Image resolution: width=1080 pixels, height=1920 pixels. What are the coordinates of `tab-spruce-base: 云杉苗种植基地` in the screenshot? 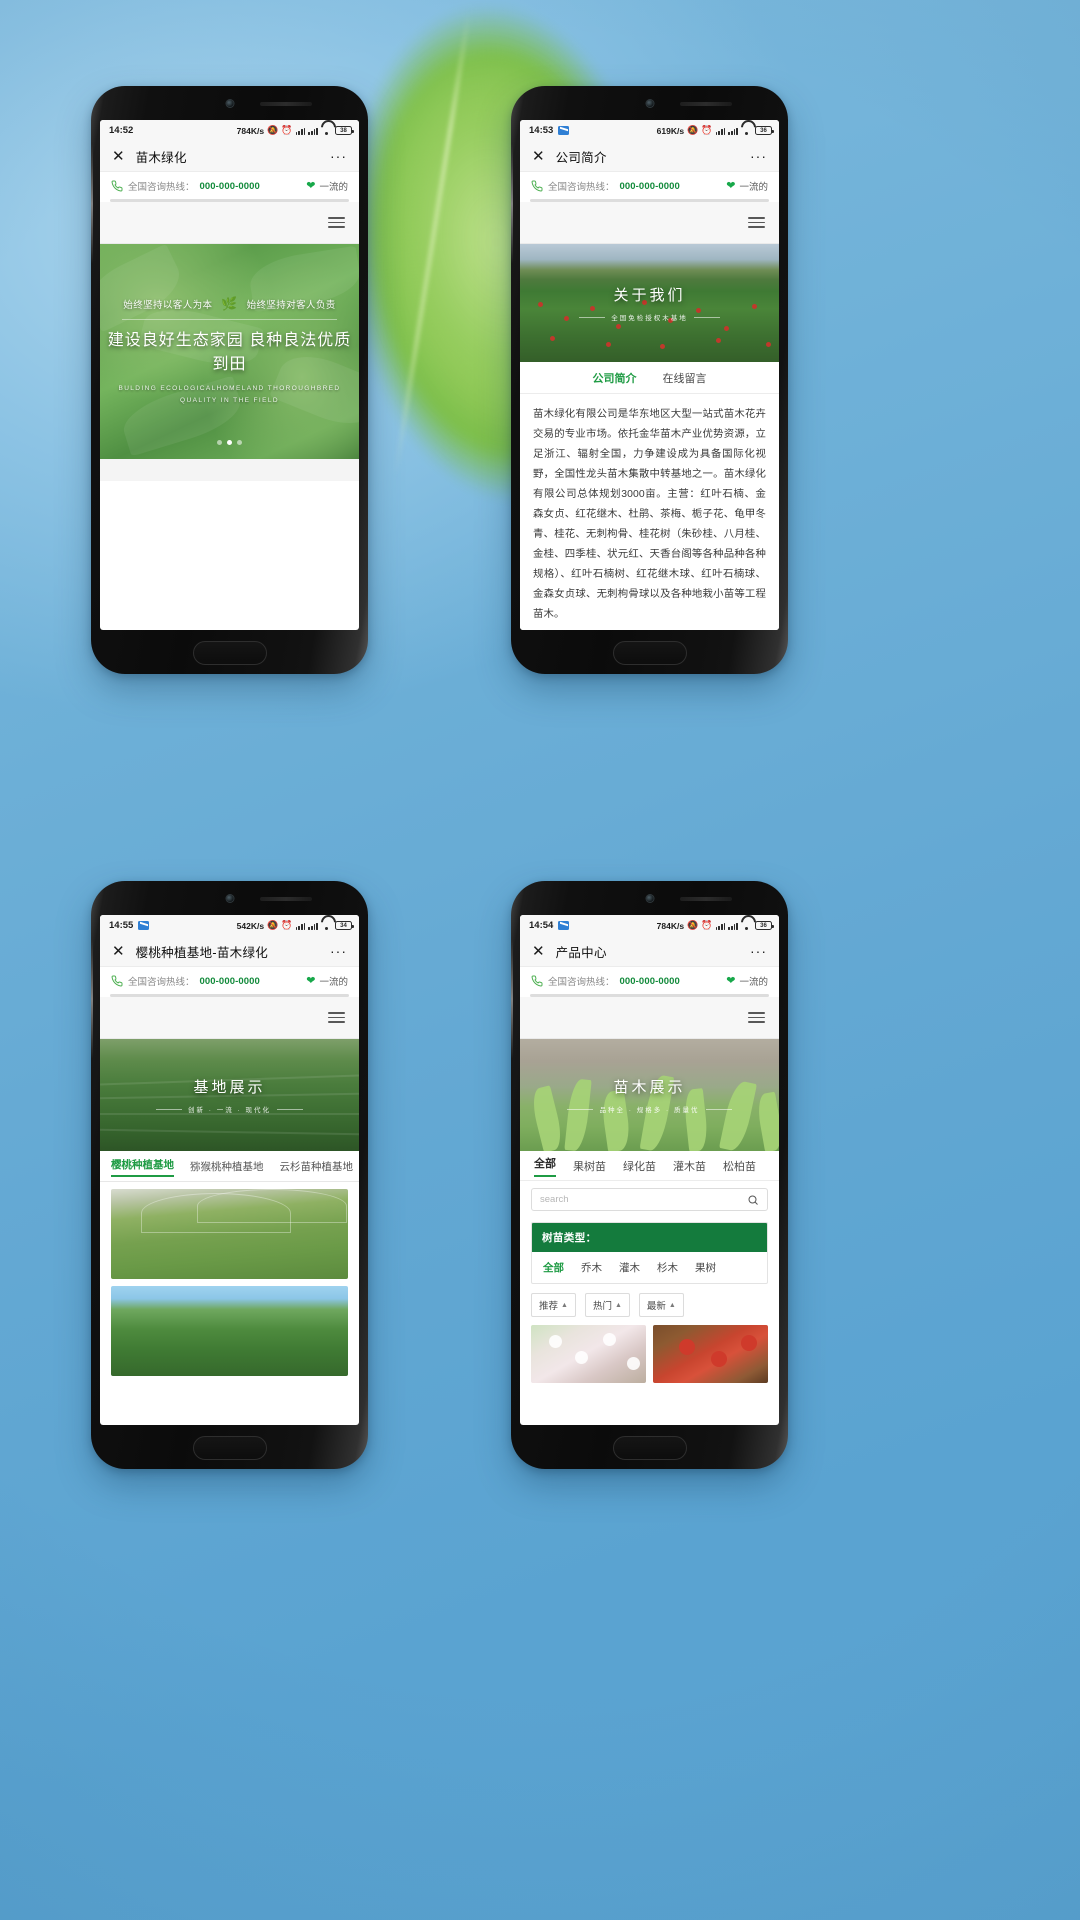 It's located at (317, 1168).